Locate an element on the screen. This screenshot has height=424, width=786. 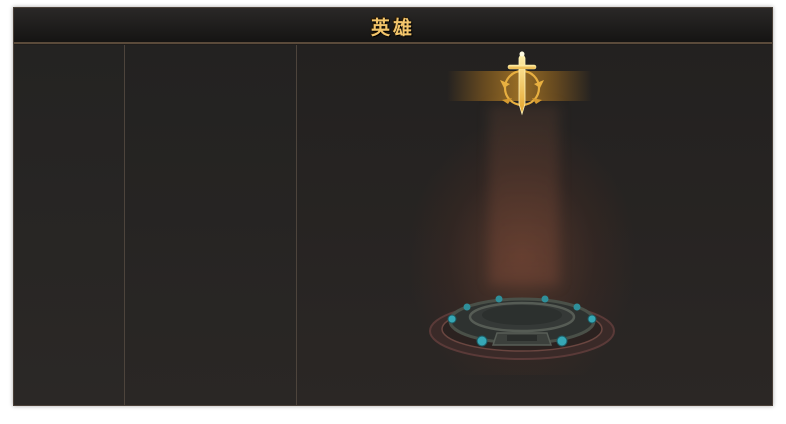
title-bar: 英雄 is located at coordinates (393, 26).